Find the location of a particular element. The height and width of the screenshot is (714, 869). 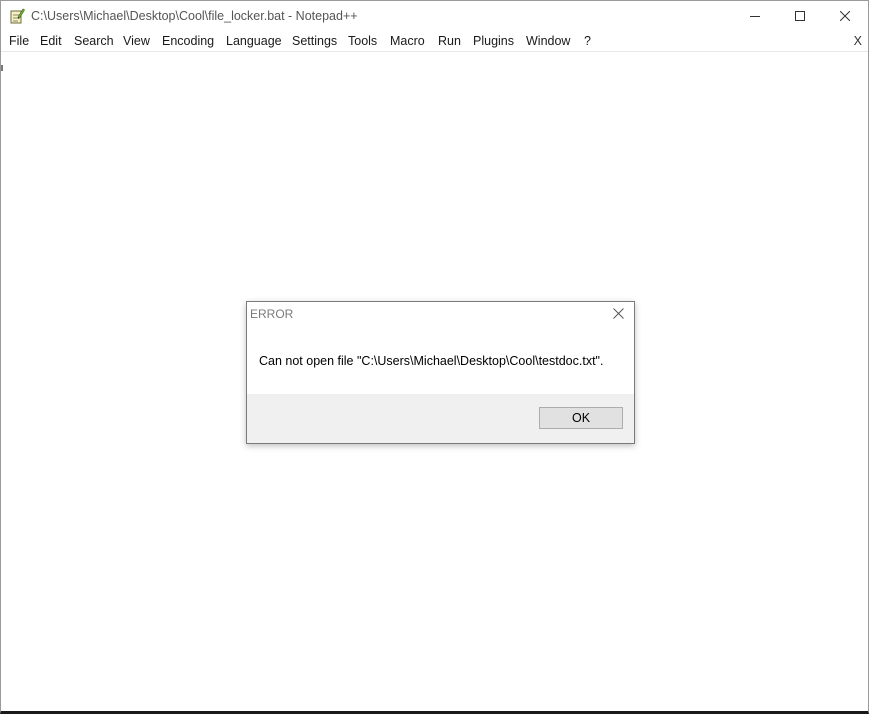

minimize-button is located at coordinates (755, 16).